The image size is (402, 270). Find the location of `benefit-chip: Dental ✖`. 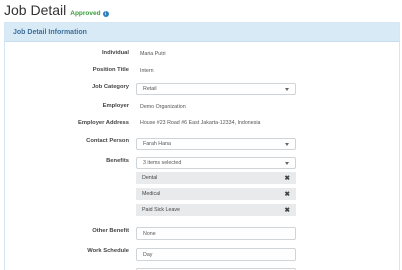

benefit-chip: Dental ✖ is located at coordinates (216, 178).